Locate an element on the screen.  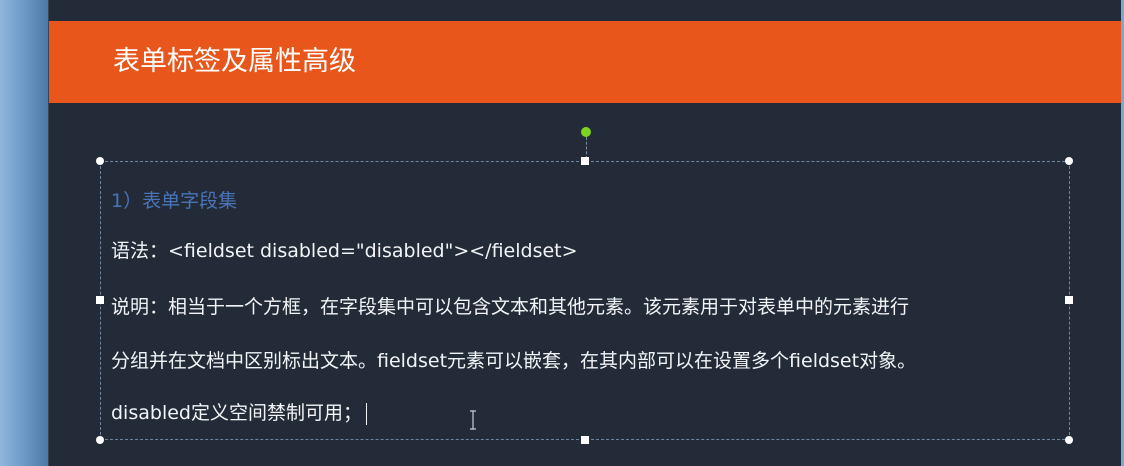
slide-panel-edge is located at coordinates (24, 233).